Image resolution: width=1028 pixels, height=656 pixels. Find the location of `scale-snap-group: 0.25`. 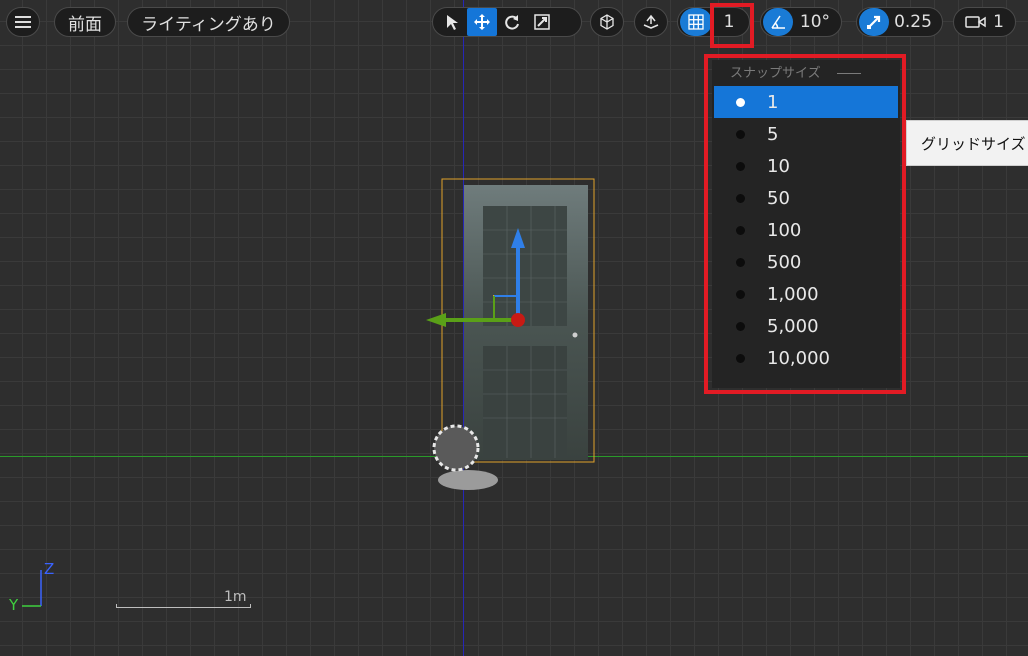

scale-snap-group: 0.25 is located at coordinates (899, 22).